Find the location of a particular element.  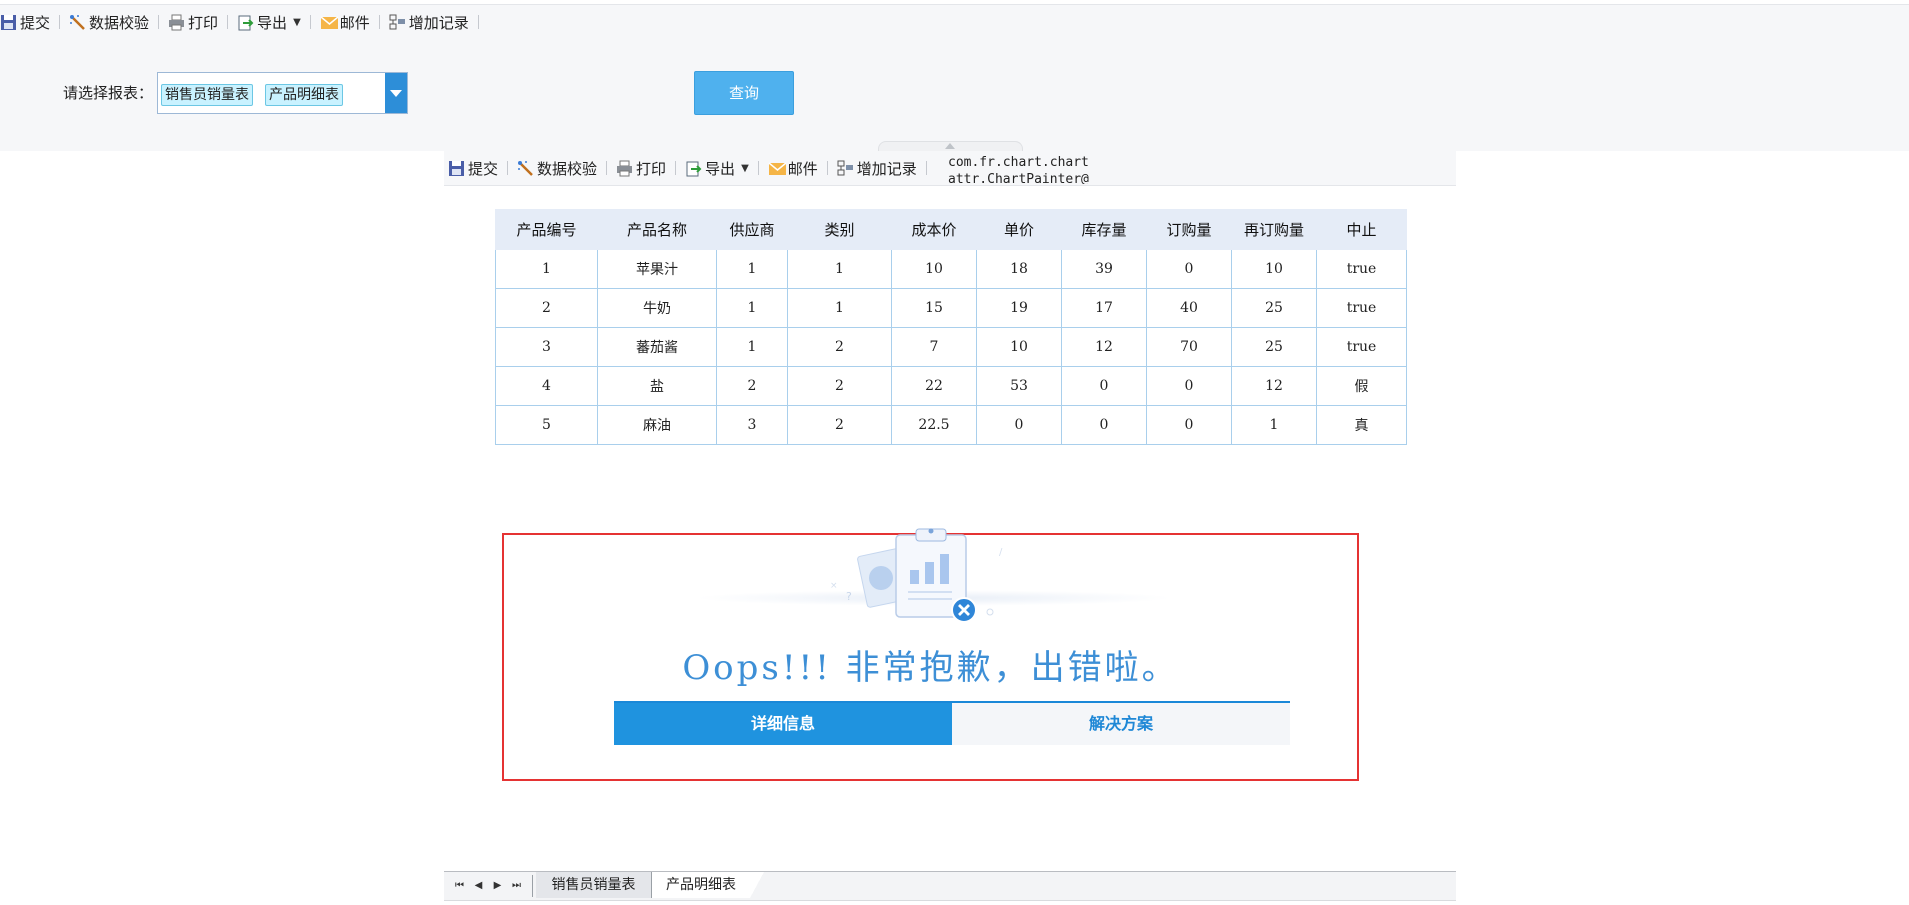

table-cell: 盐 is located at coordinates (657, 386).